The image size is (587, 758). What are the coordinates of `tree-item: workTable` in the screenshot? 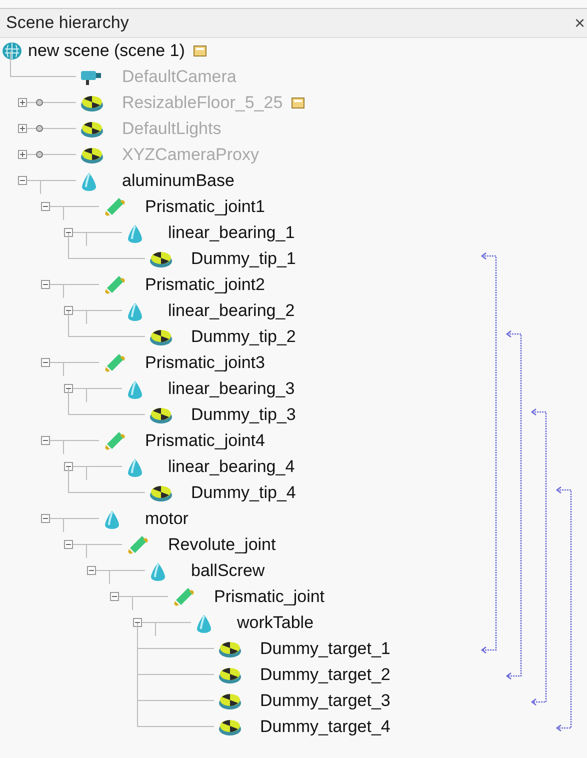 It's located at (275, 623).